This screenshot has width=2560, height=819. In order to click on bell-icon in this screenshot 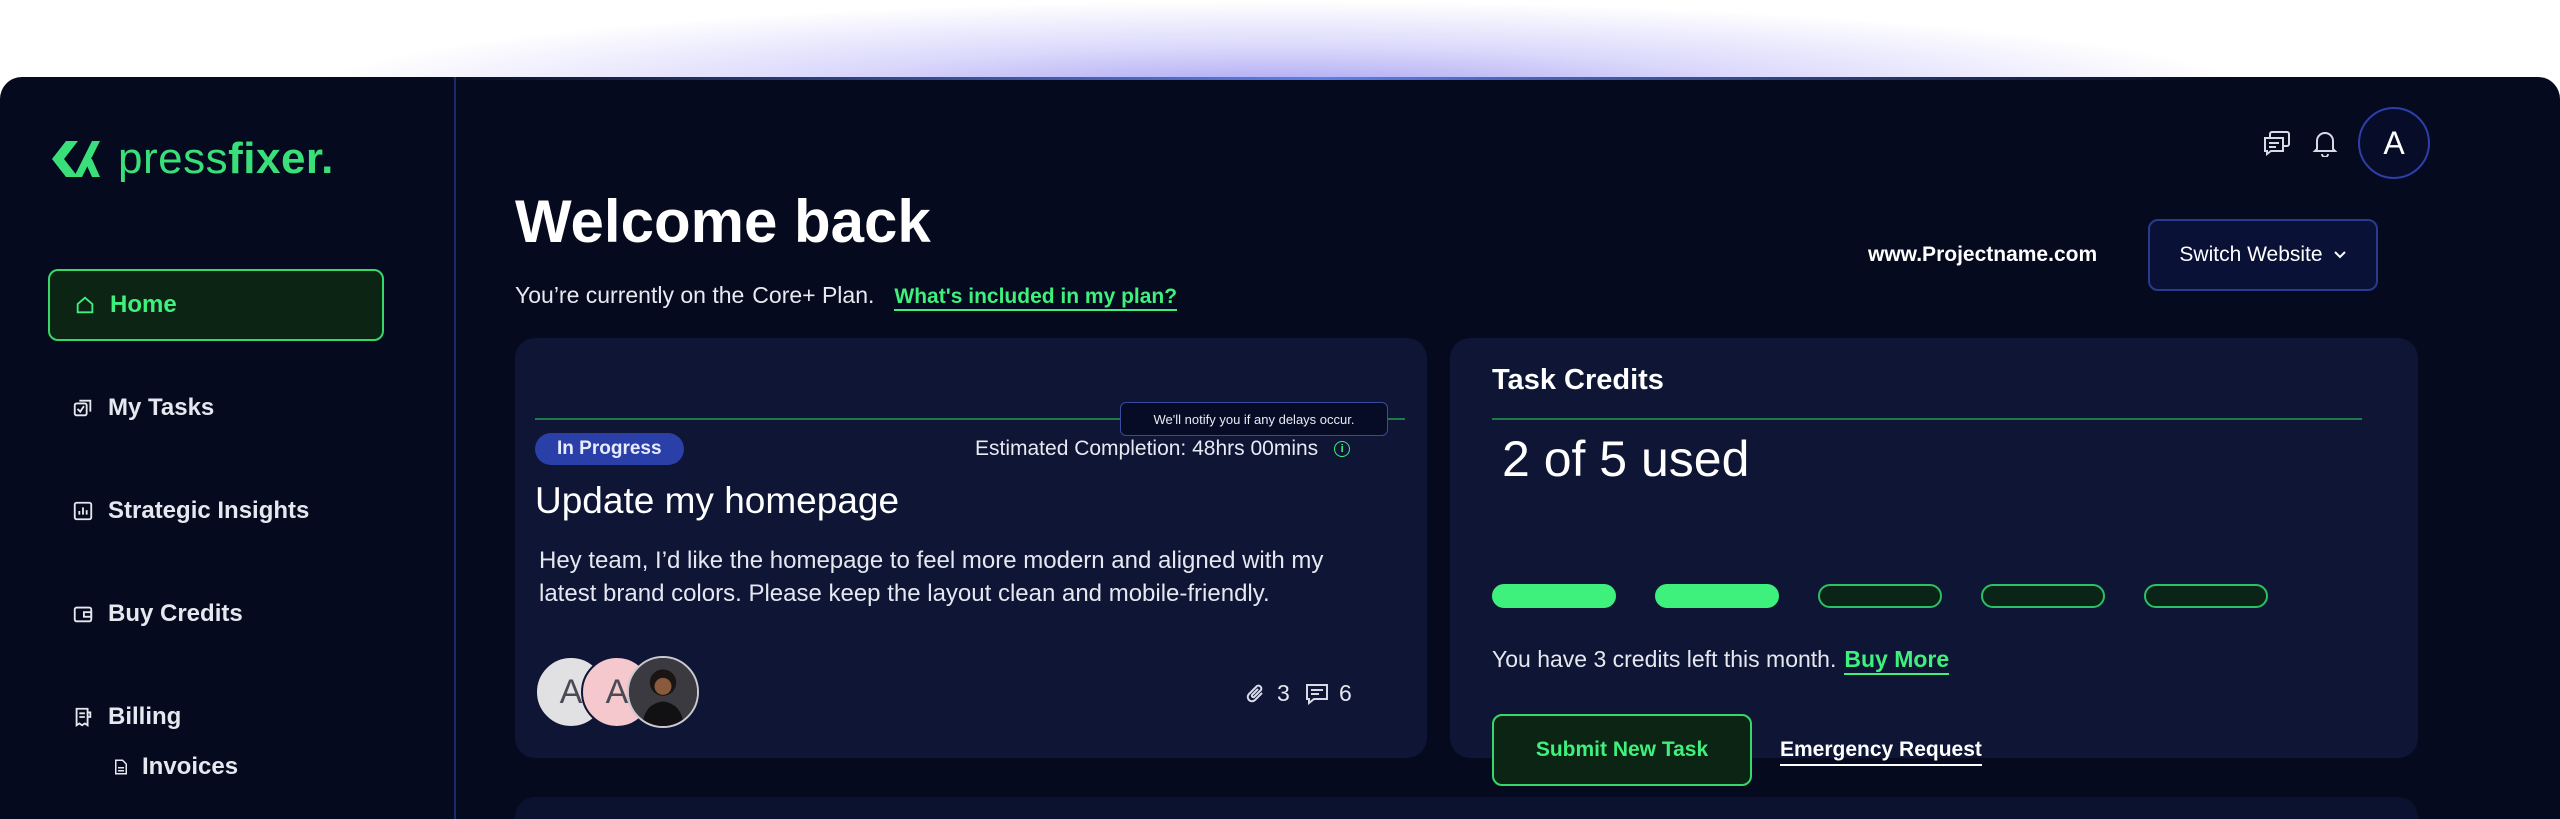, I will do `click(2325, 144)`.